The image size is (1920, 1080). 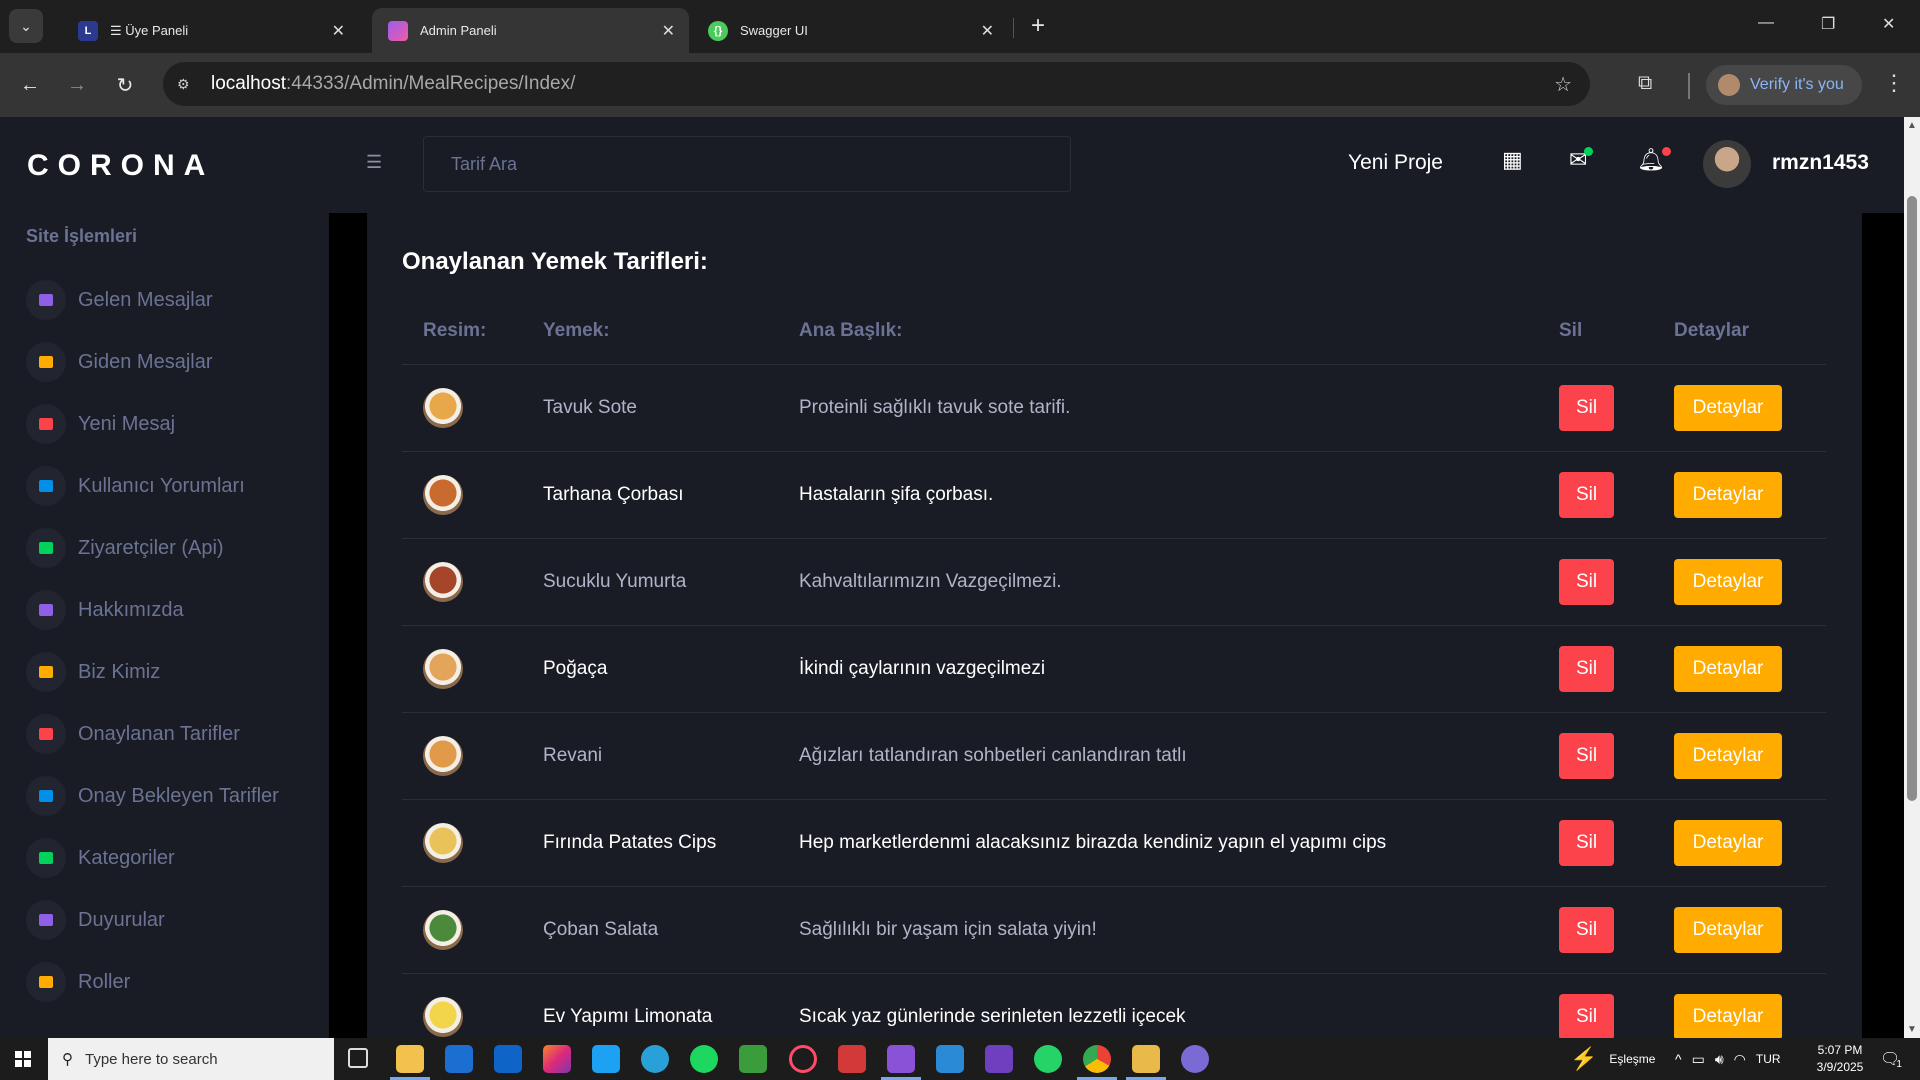 What do you see at coordinates (747, 164) in the screenshot?
I see `search-input: Tarif Ara` at bounding box center [747, 164].